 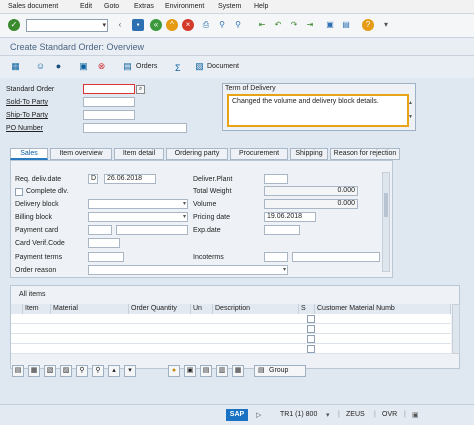 I want to click on create-session-icon: ▣, so click(x=330, y=25).